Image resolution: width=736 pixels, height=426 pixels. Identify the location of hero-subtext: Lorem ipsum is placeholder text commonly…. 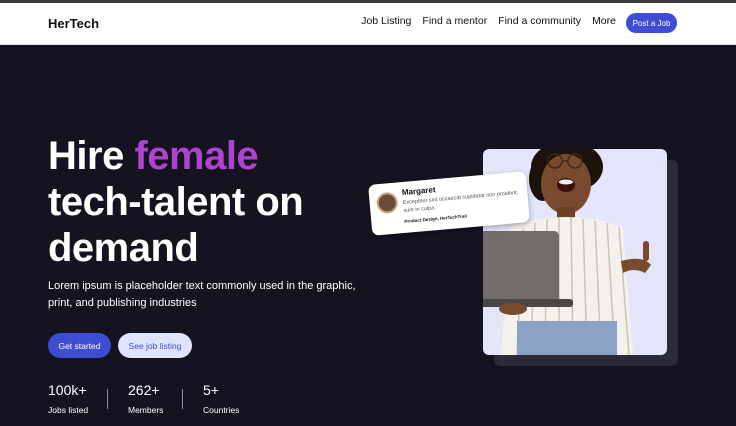
(202, 294).